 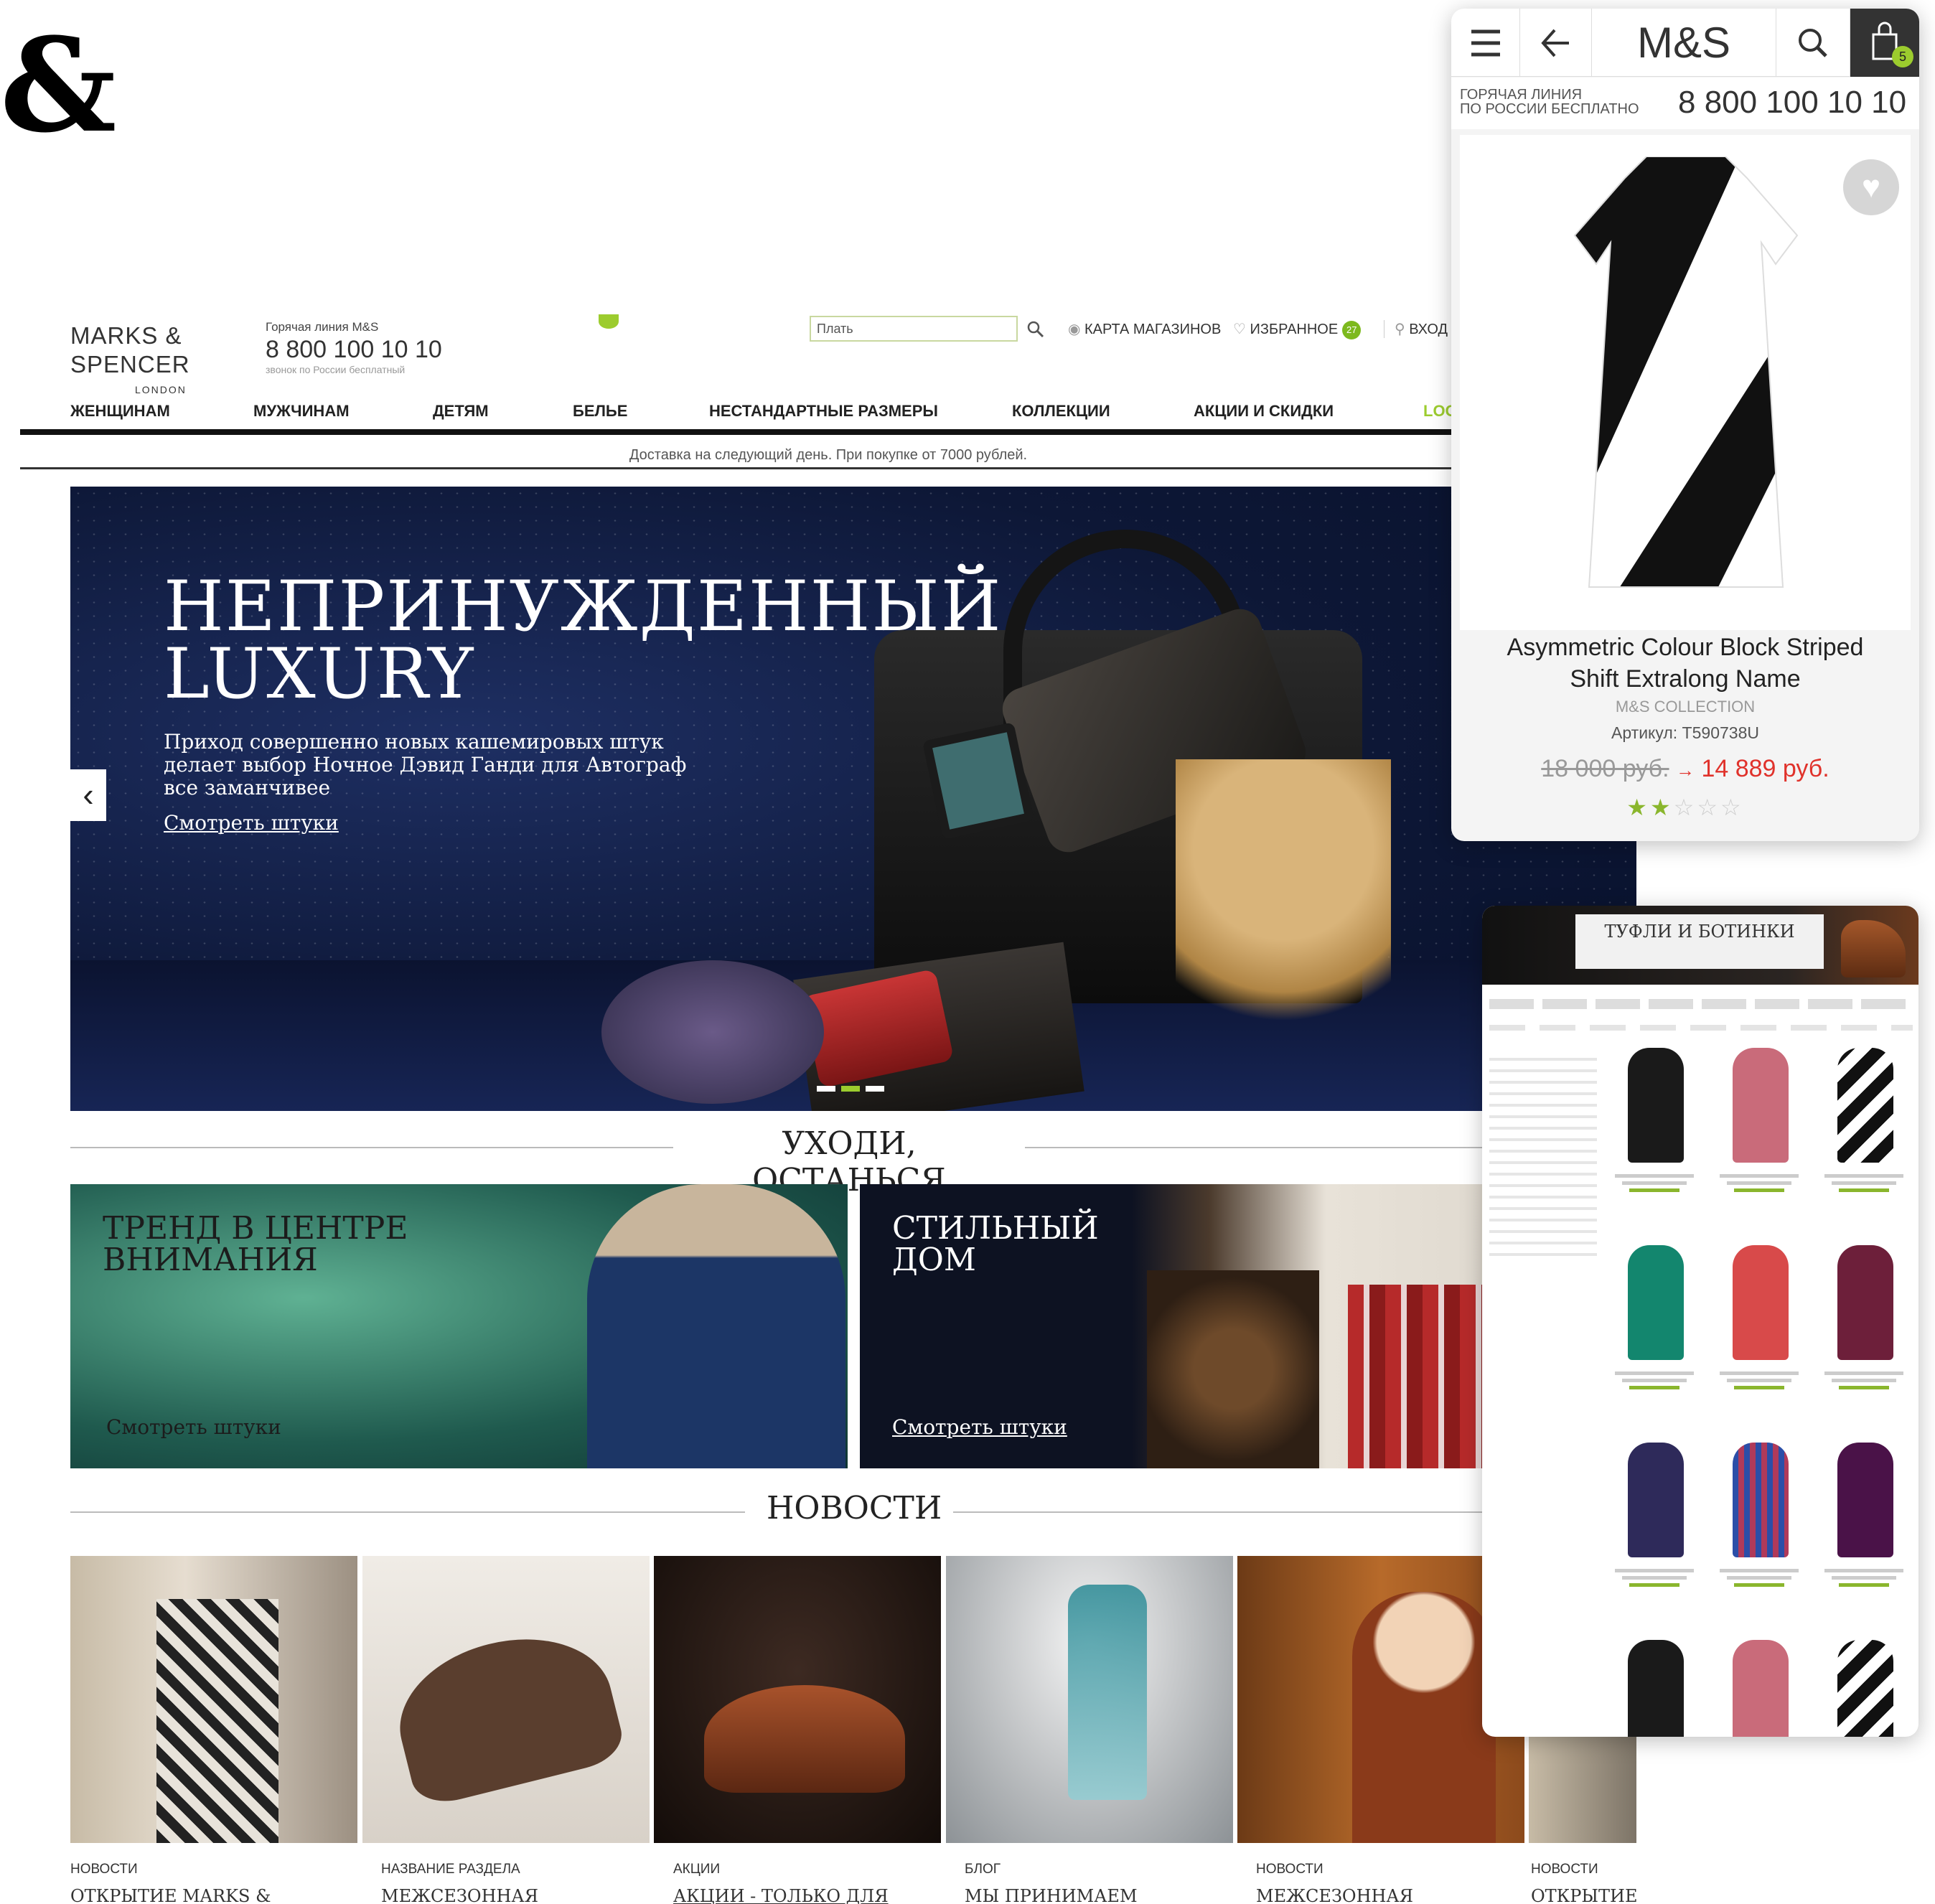 What do you see at coordinates (170, 1895) in the screenshot?
I see `news-title-1: ОТКРЫТИЕ MARKS &` at bounding box center [170, 1895].